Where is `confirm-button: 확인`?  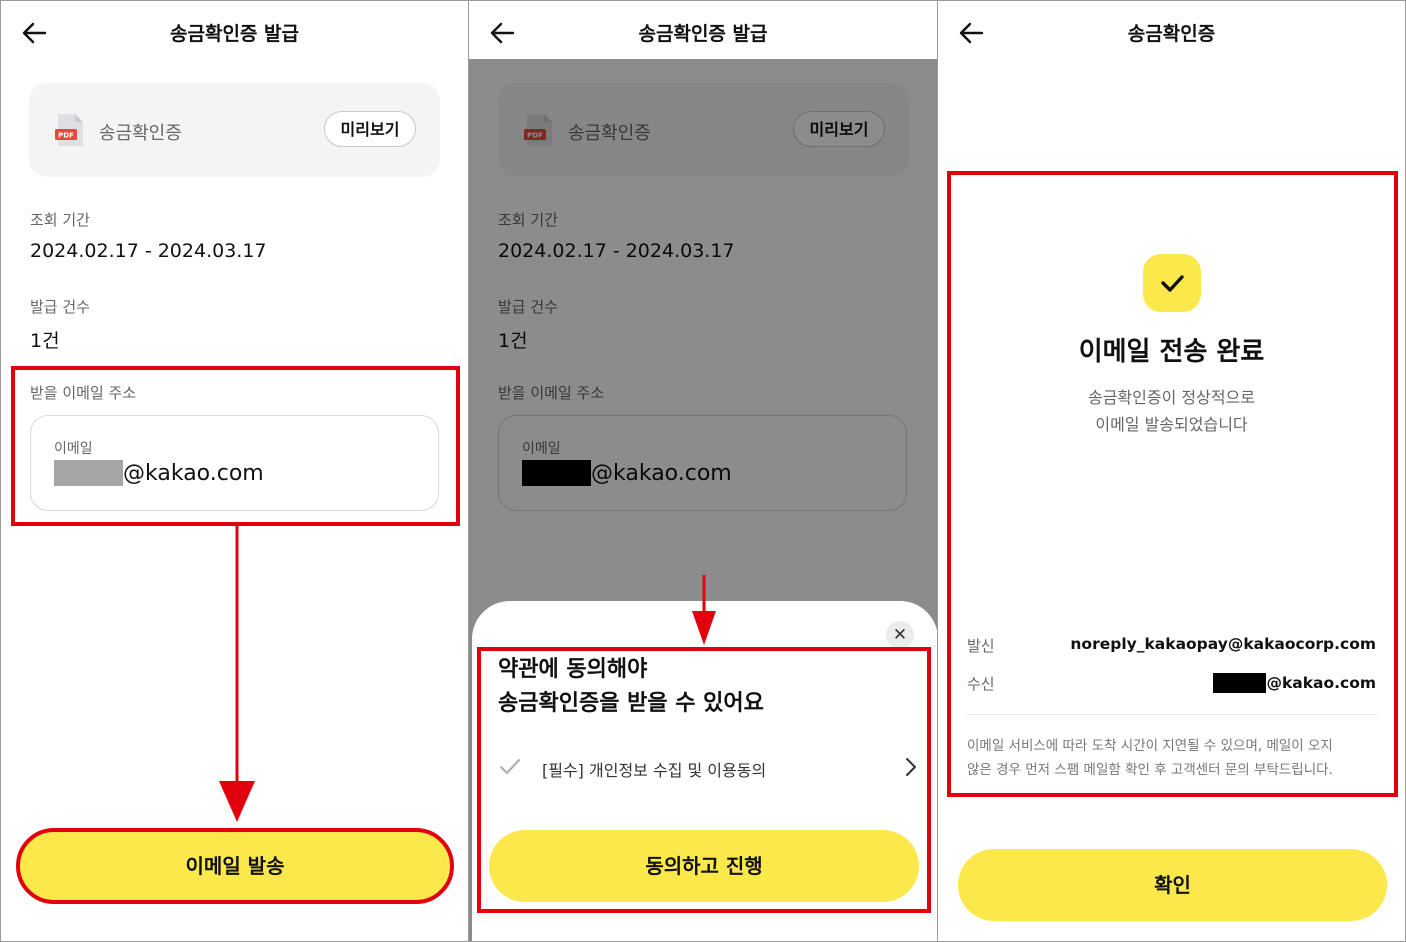
confirm-button: 확인 is located at coordinates (1172, 885).